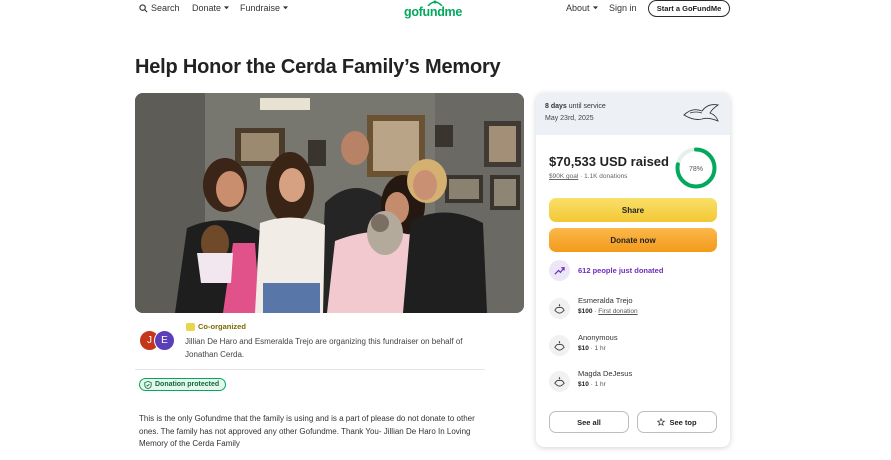  Describe the element at coordinates (207, 8) in the screenshot. I see `donate-menu-label: Donate` at that location.